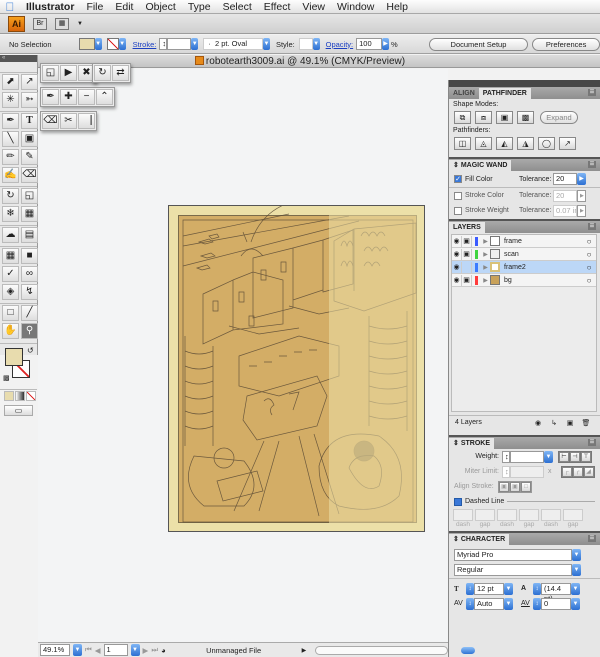 The width and height of the screenshot is (600, 657). Describe the element at coordinates (577, 471) in the screenshot. I see `round-join-icon: ╭` at that location.